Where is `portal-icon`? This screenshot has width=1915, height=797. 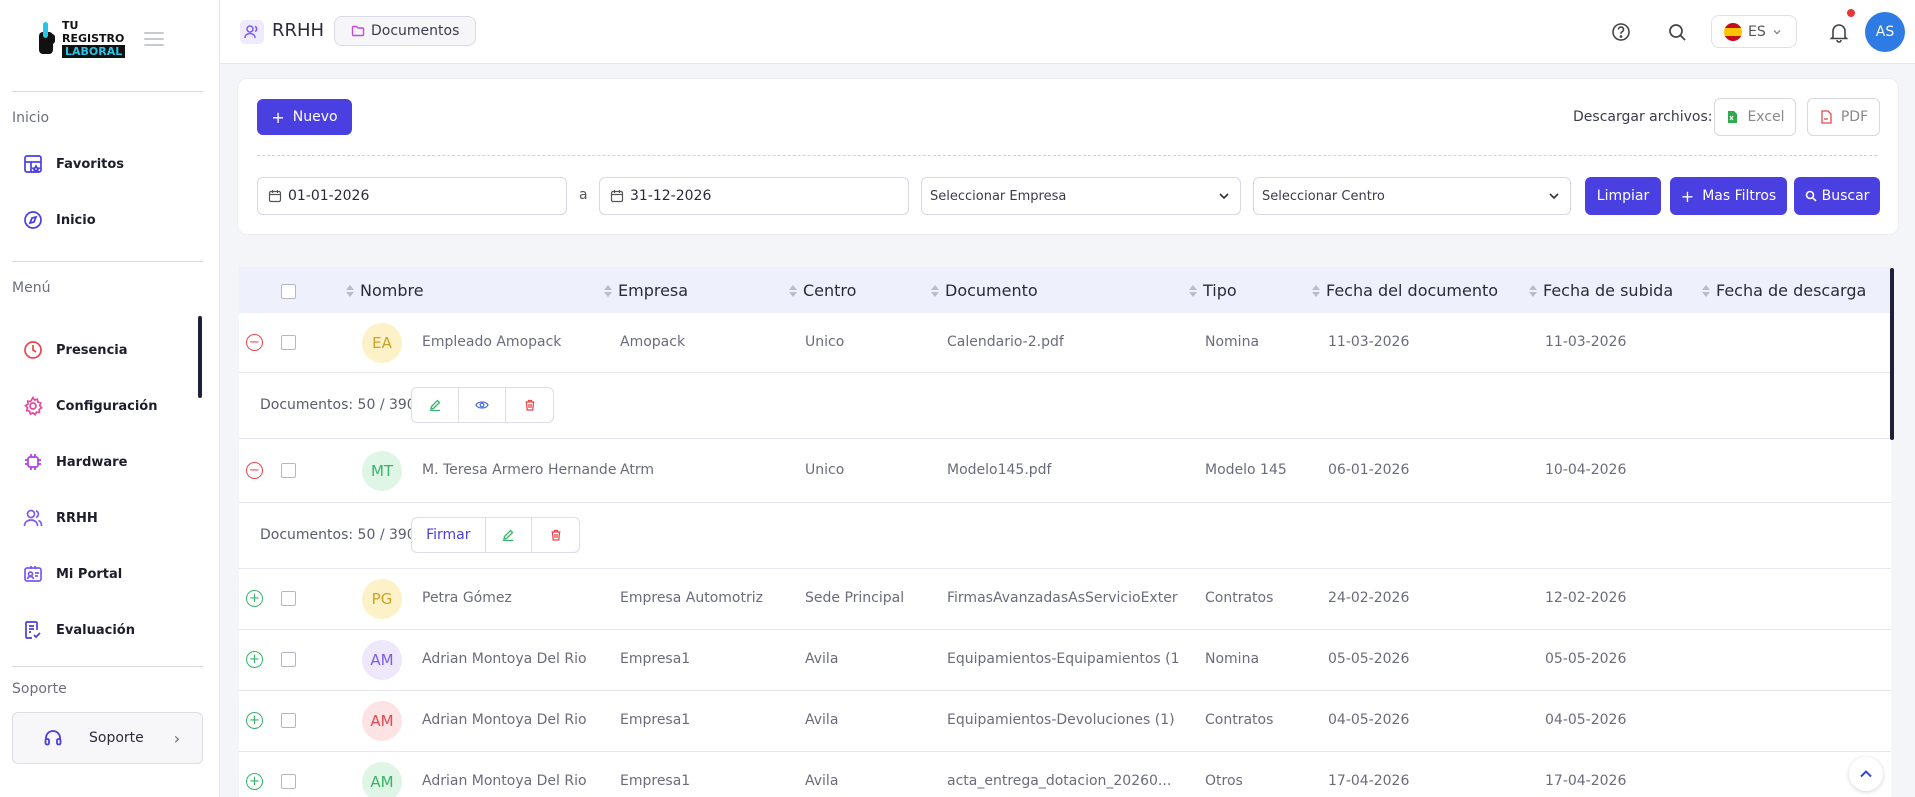 portal-icon is located at coordinates (33, 574).